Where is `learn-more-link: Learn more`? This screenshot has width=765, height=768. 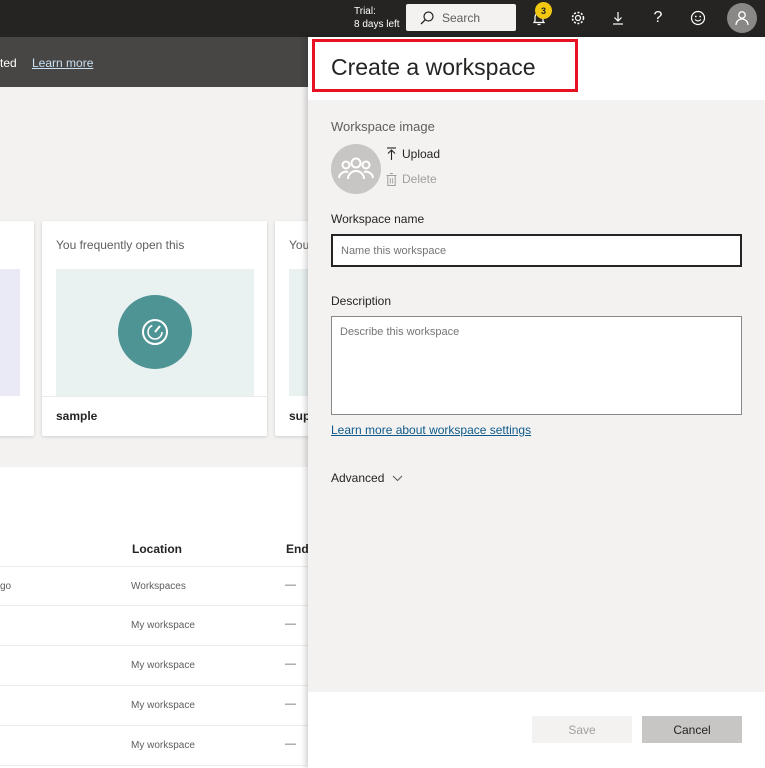 learn-more-link: Learn more is located at coordinates (62, 63).